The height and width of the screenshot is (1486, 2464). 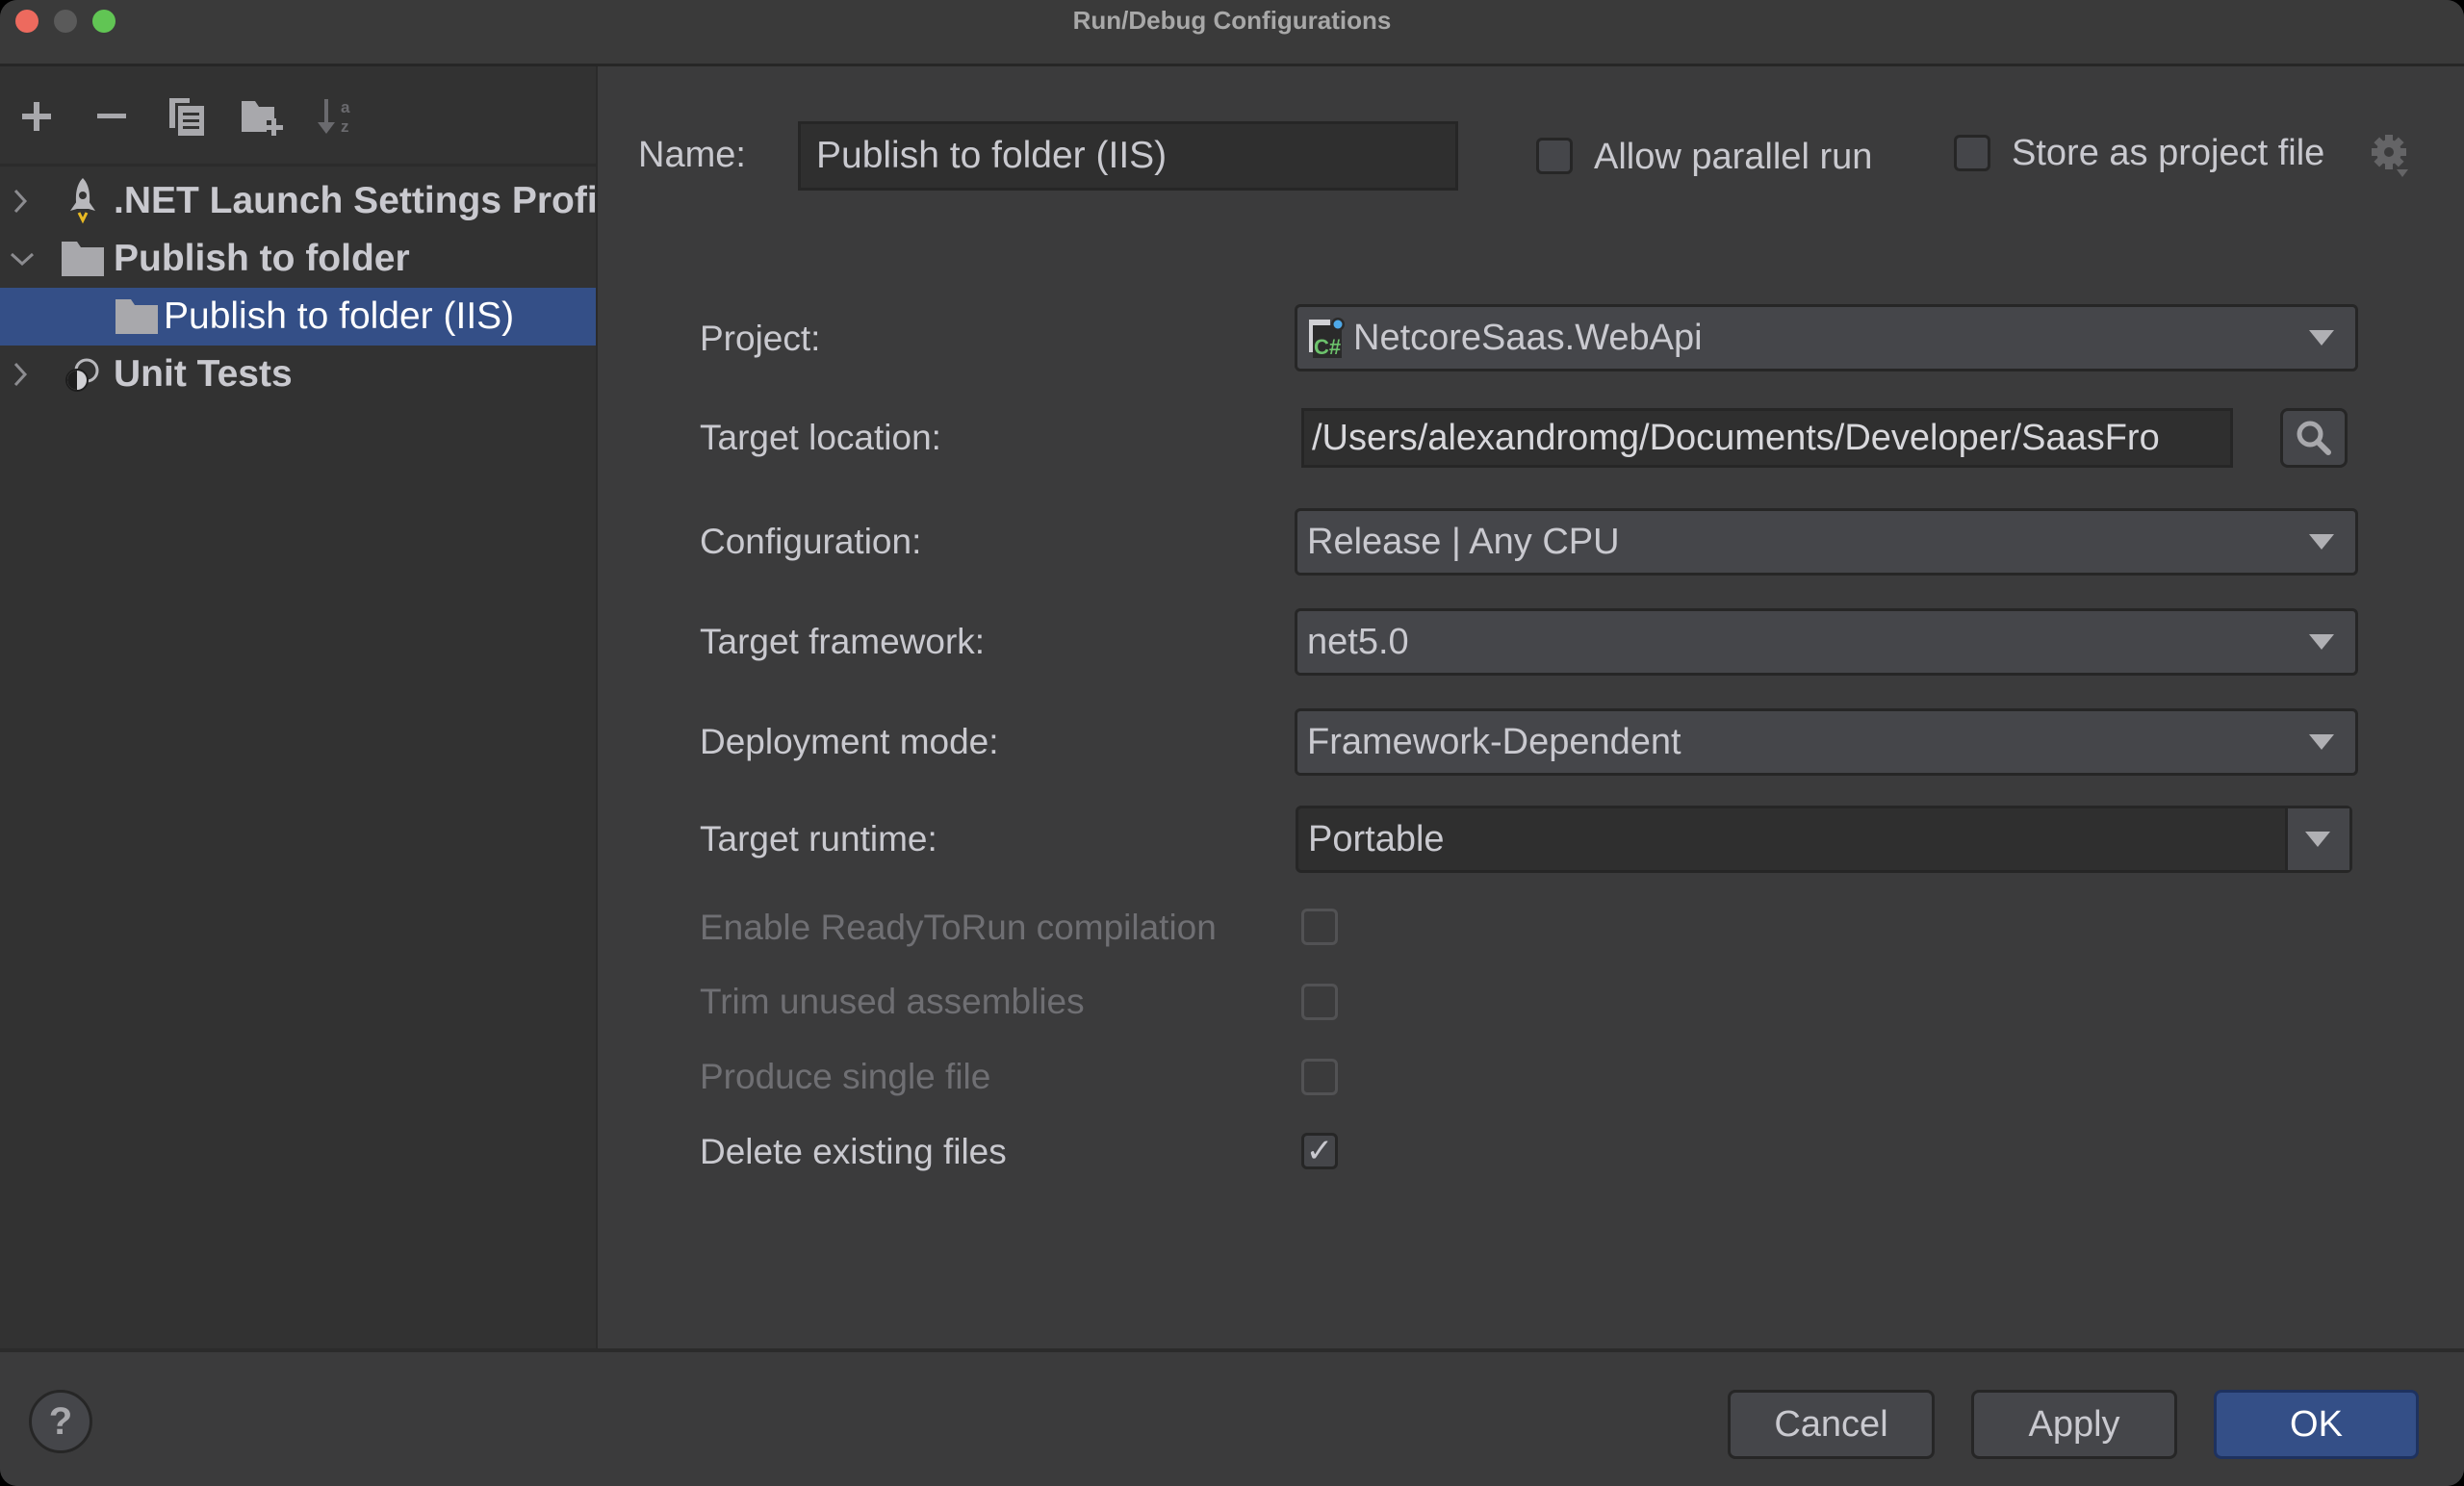 I want to click on configuration-label: Configuration:, so click(x=811, y=542).